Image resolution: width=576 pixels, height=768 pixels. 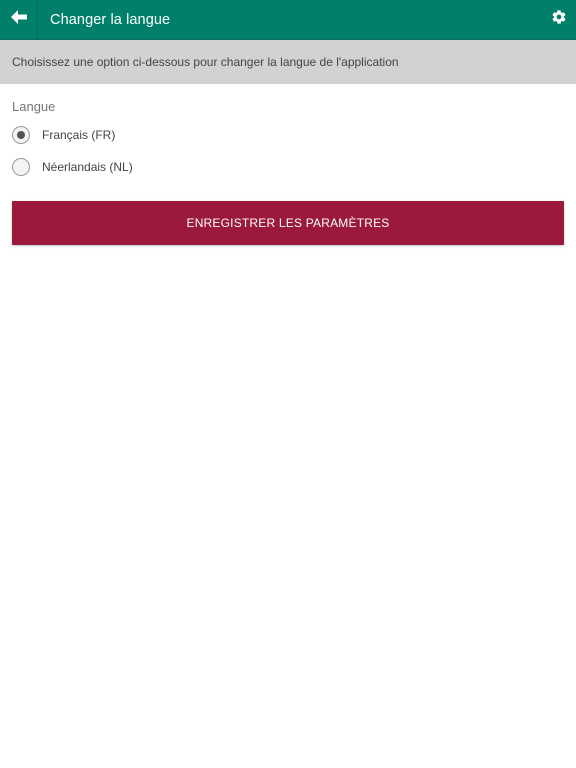 I want to click on back-button, so click(x=19, y=20).